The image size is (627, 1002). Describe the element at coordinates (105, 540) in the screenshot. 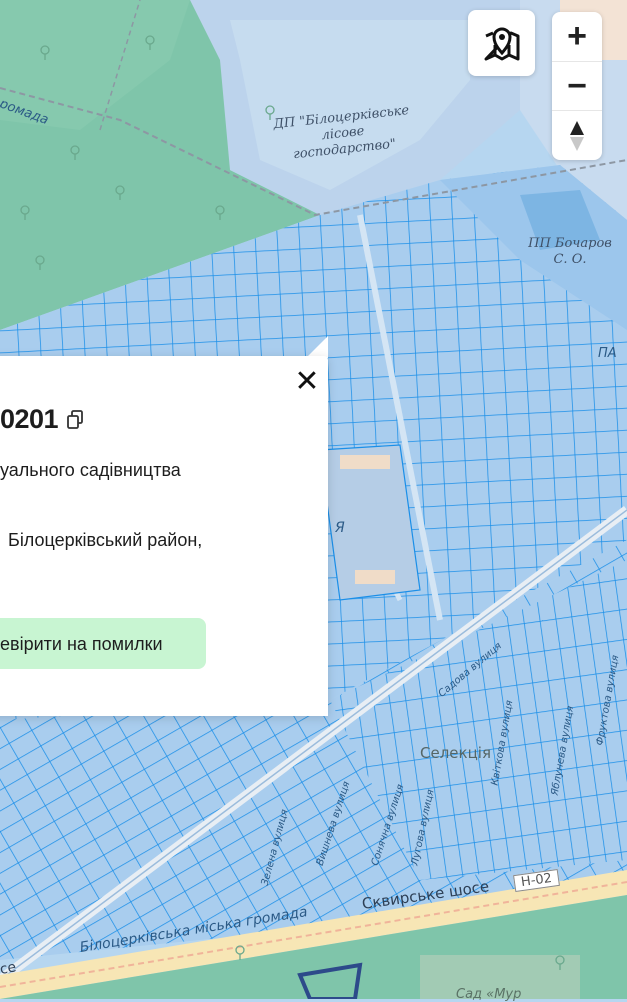

I see `parcel-address: Білоцерківський район,` at that location.